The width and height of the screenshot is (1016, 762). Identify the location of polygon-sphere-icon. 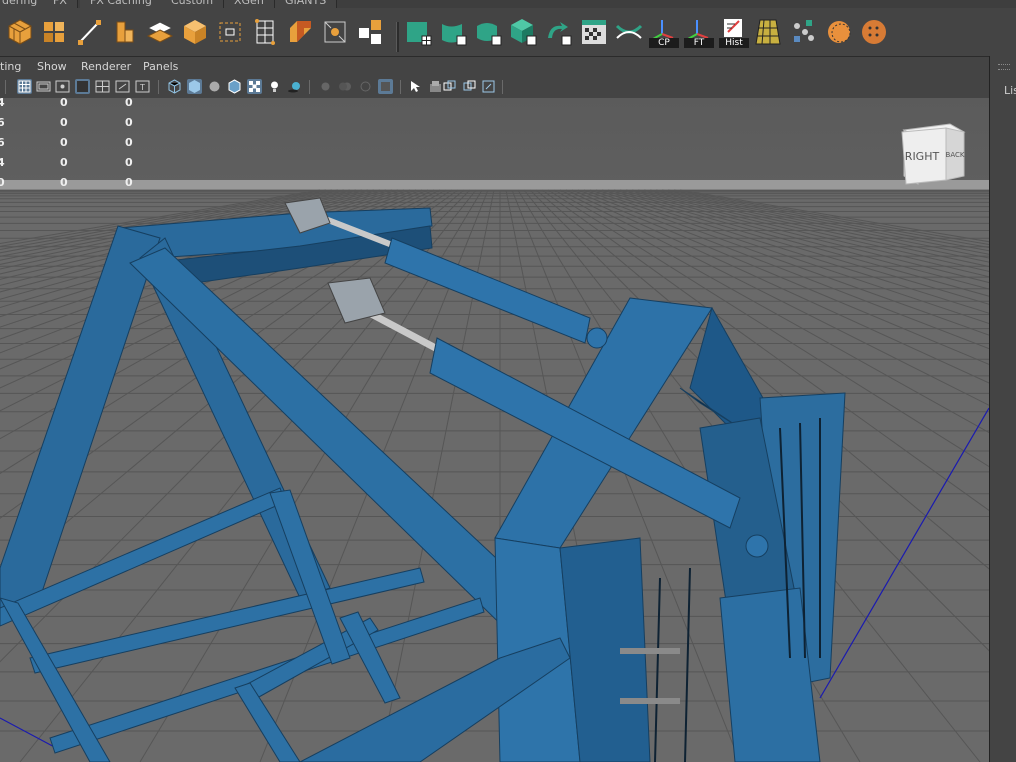
(20, 32).